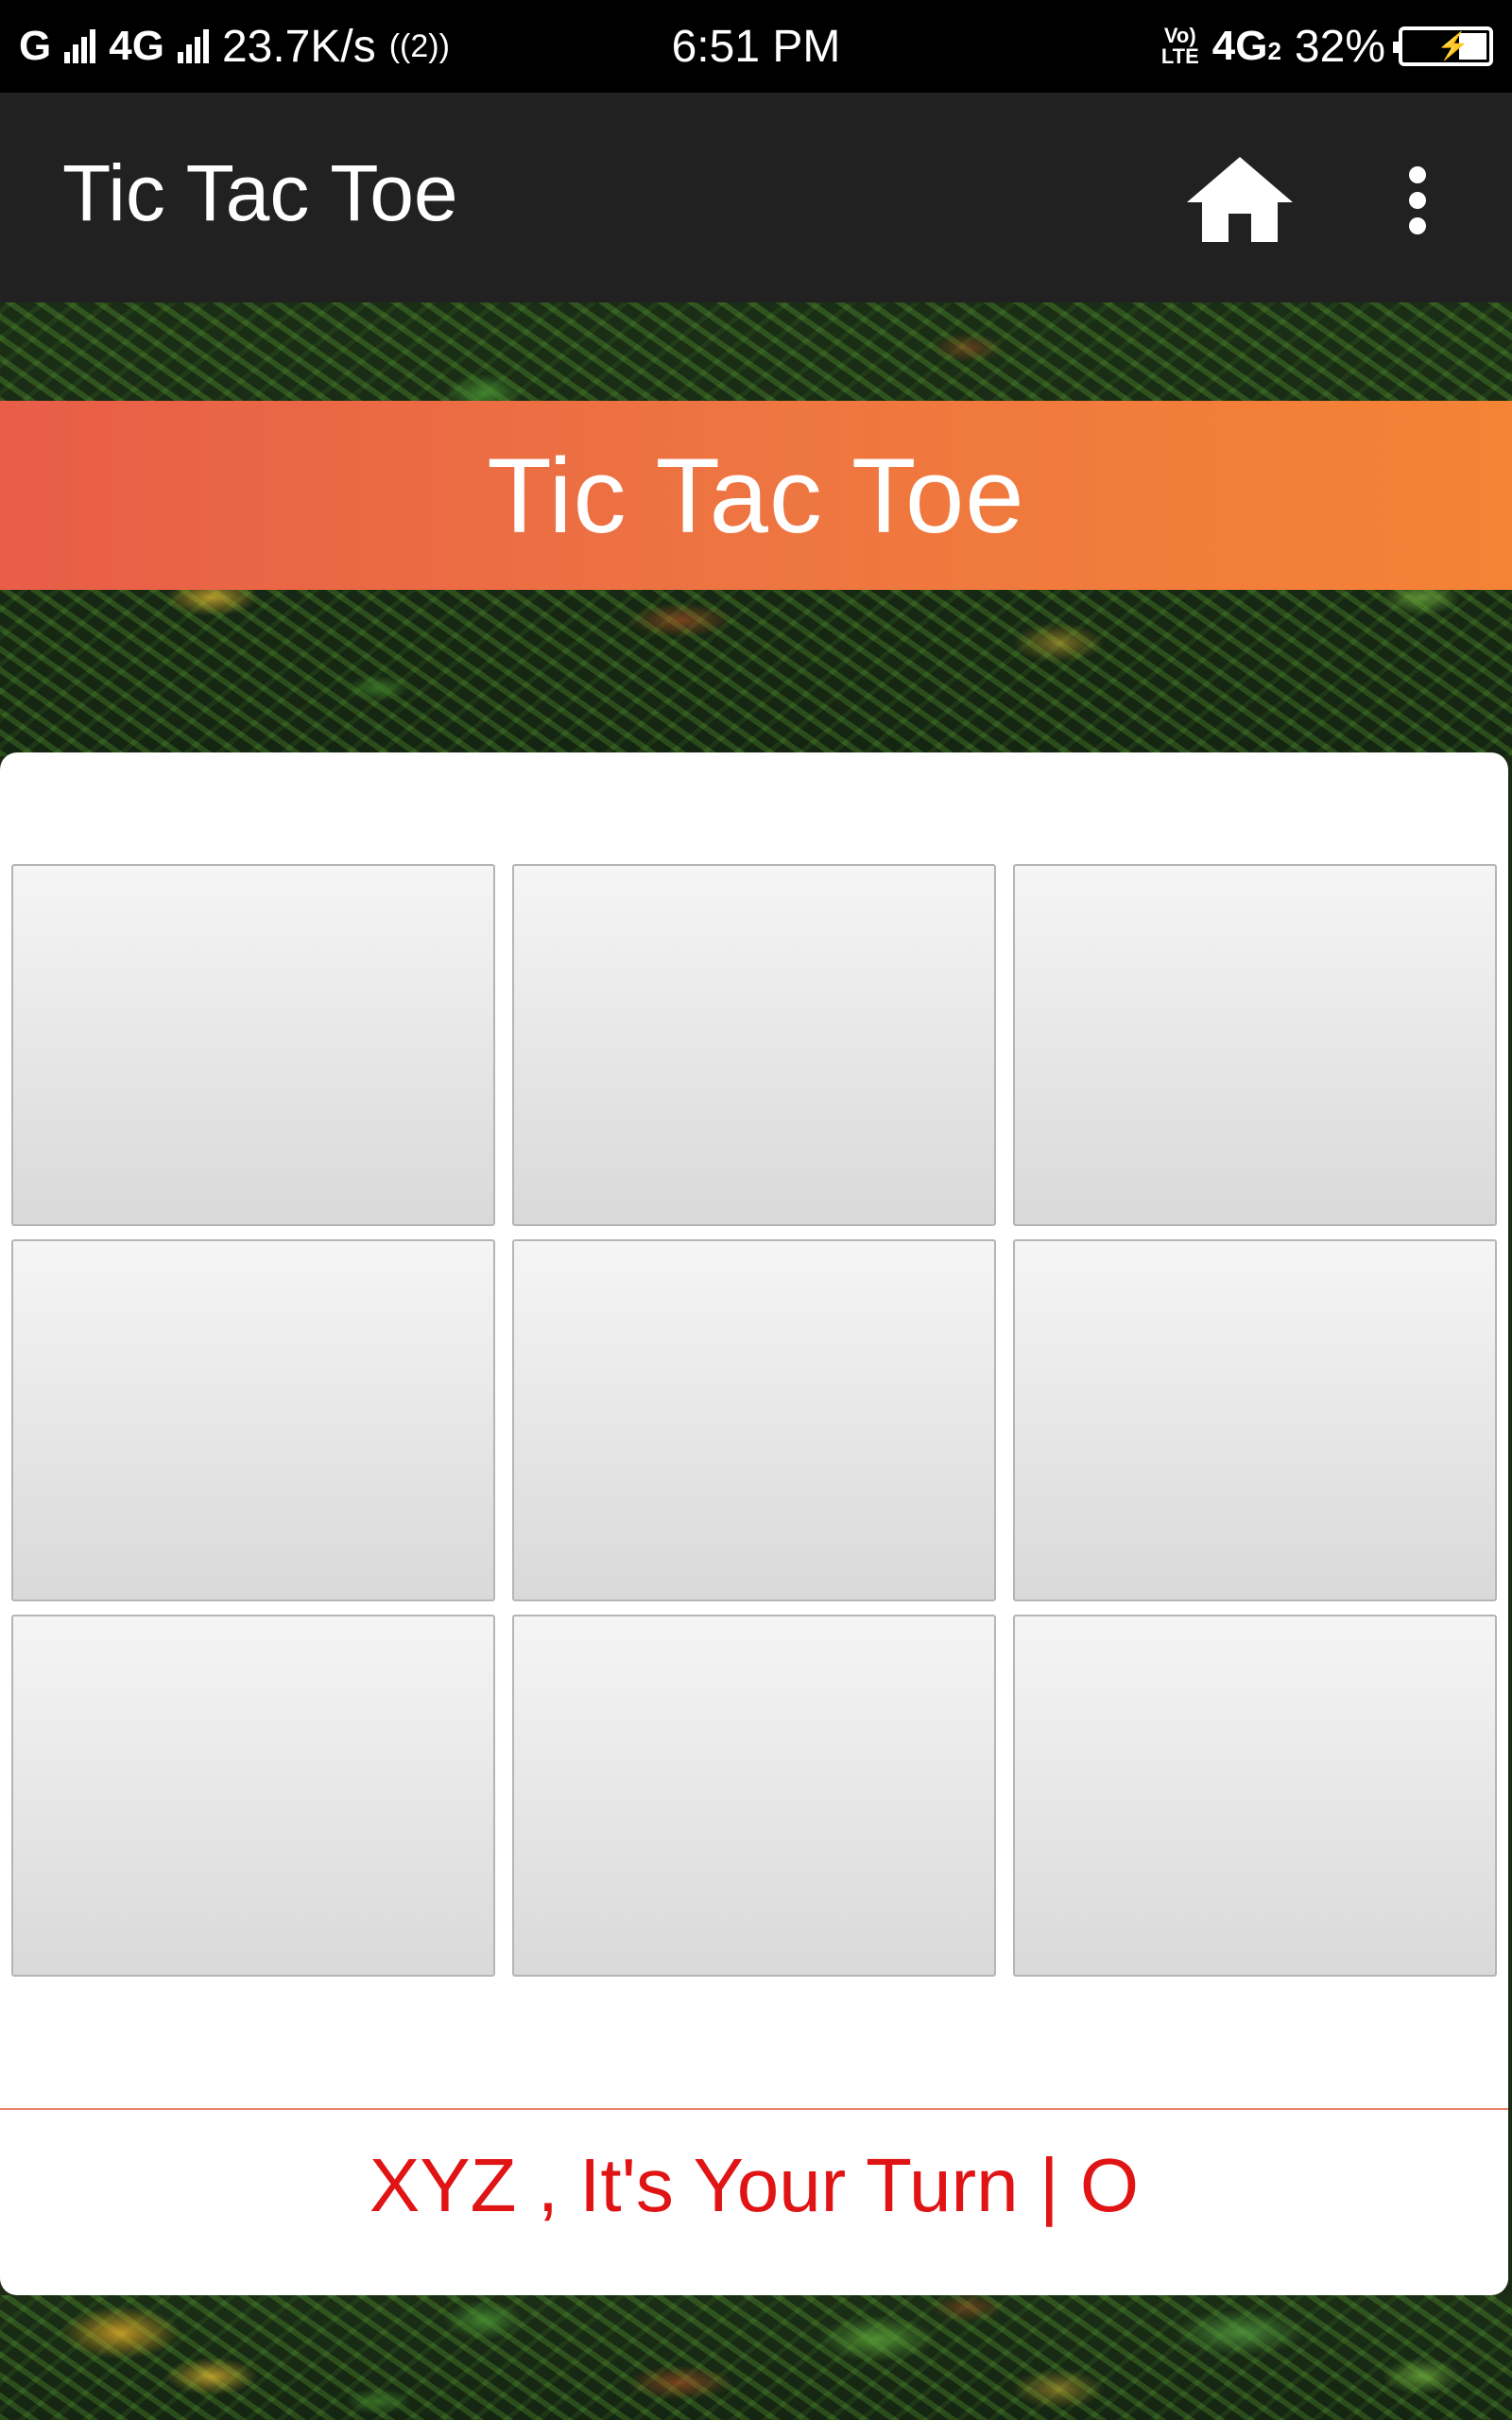 The width and height of the screenshot is (1512, 2420). What do you see at coordinates (136, 46) in the screenshot?
I see `network-type-label: 4G` at bounding box center [136, 46].